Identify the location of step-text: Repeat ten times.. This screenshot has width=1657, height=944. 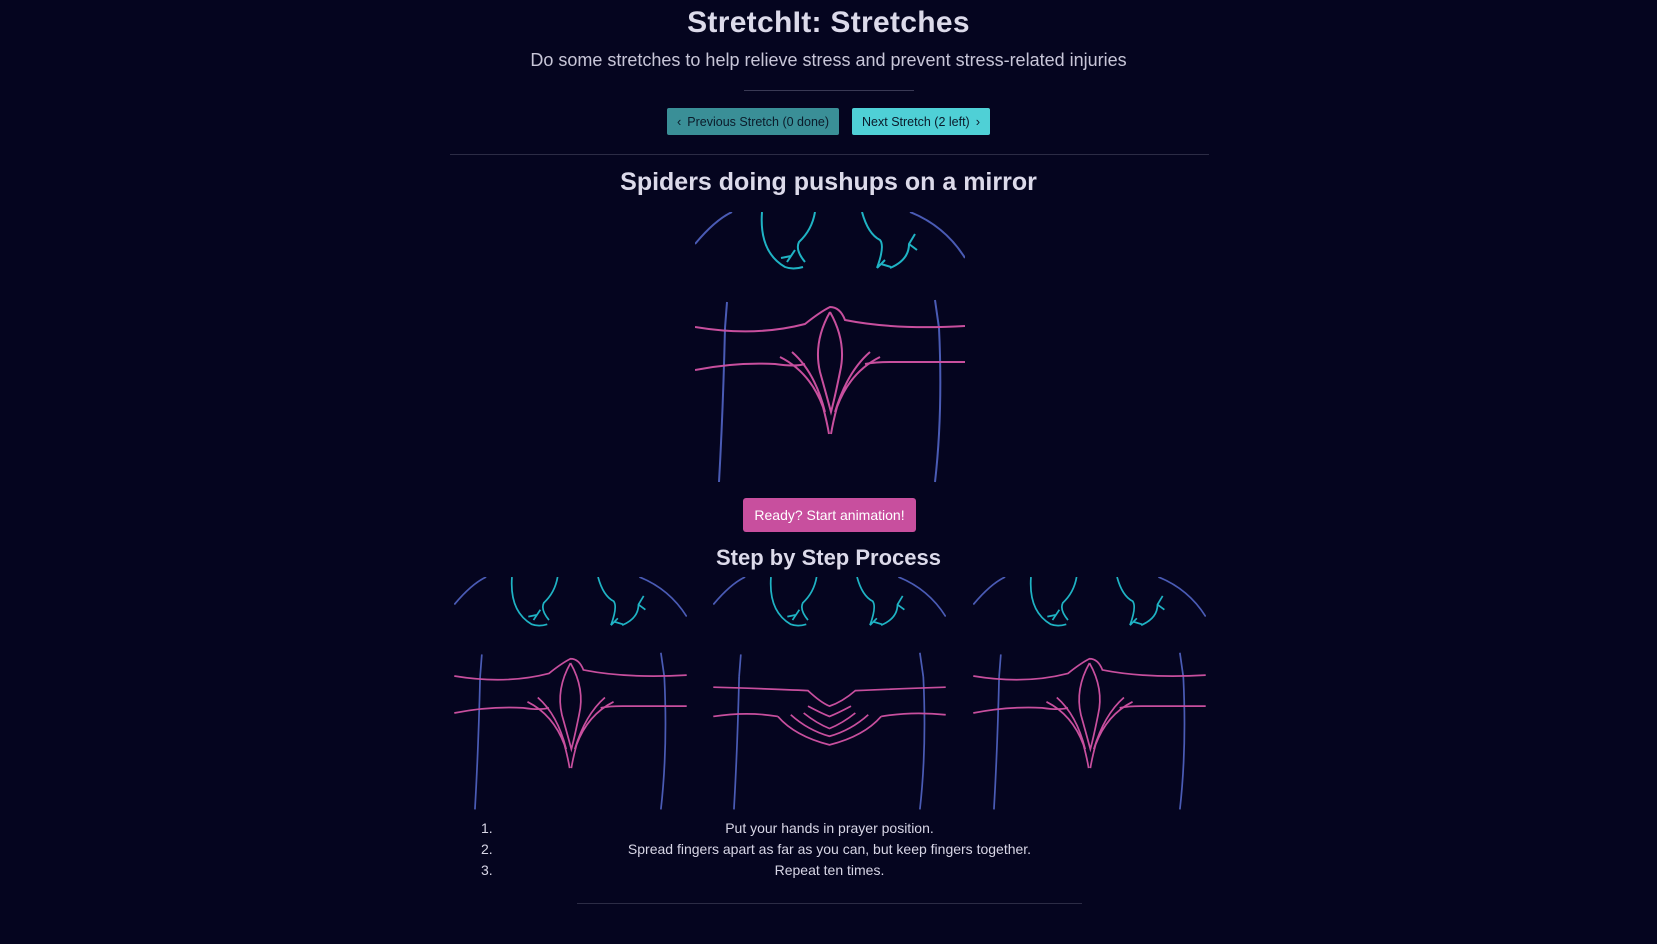
(829, 870).